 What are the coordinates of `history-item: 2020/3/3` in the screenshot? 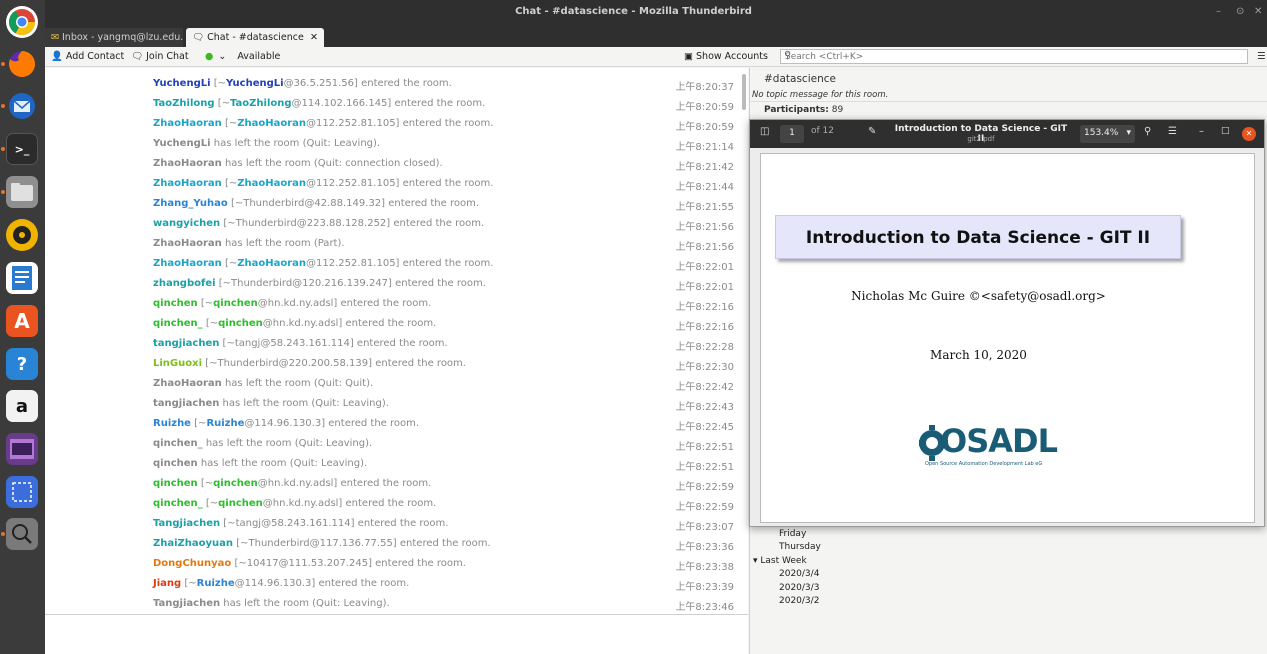 It's located at (799, 588).